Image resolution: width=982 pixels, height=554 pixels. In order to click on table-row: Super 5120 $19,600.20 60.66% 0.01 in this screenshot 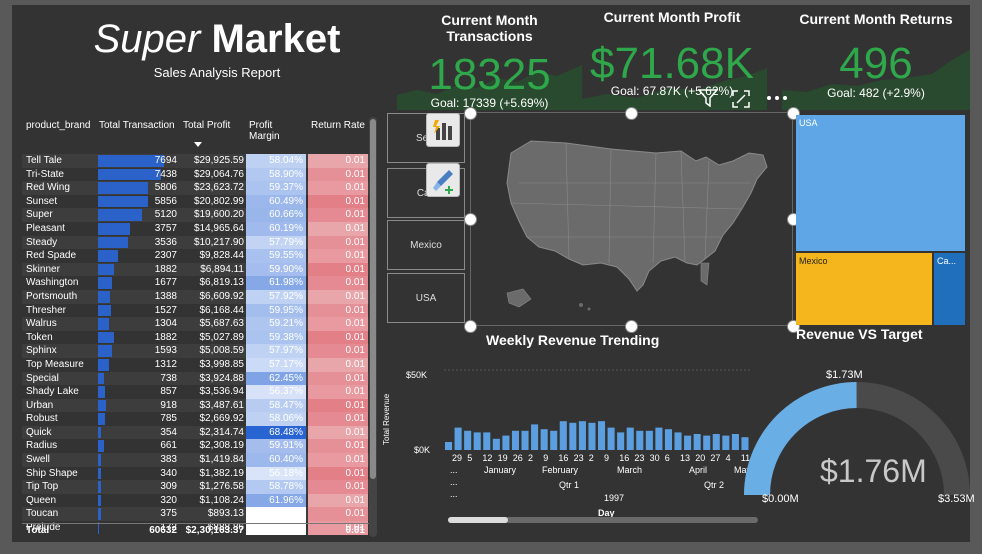, I will do `click(196, 215)`.